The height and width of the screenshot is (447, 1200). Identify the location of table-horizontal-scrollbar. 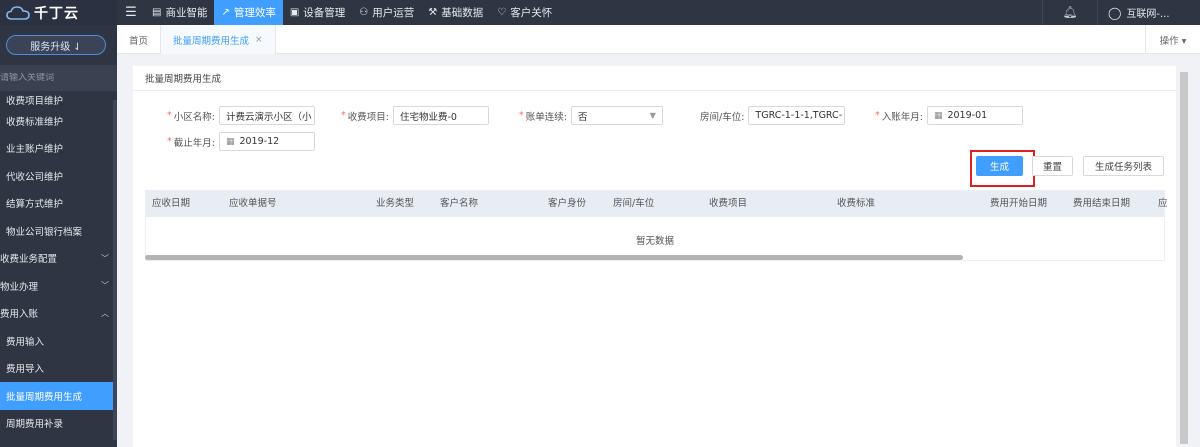
(554, 257).